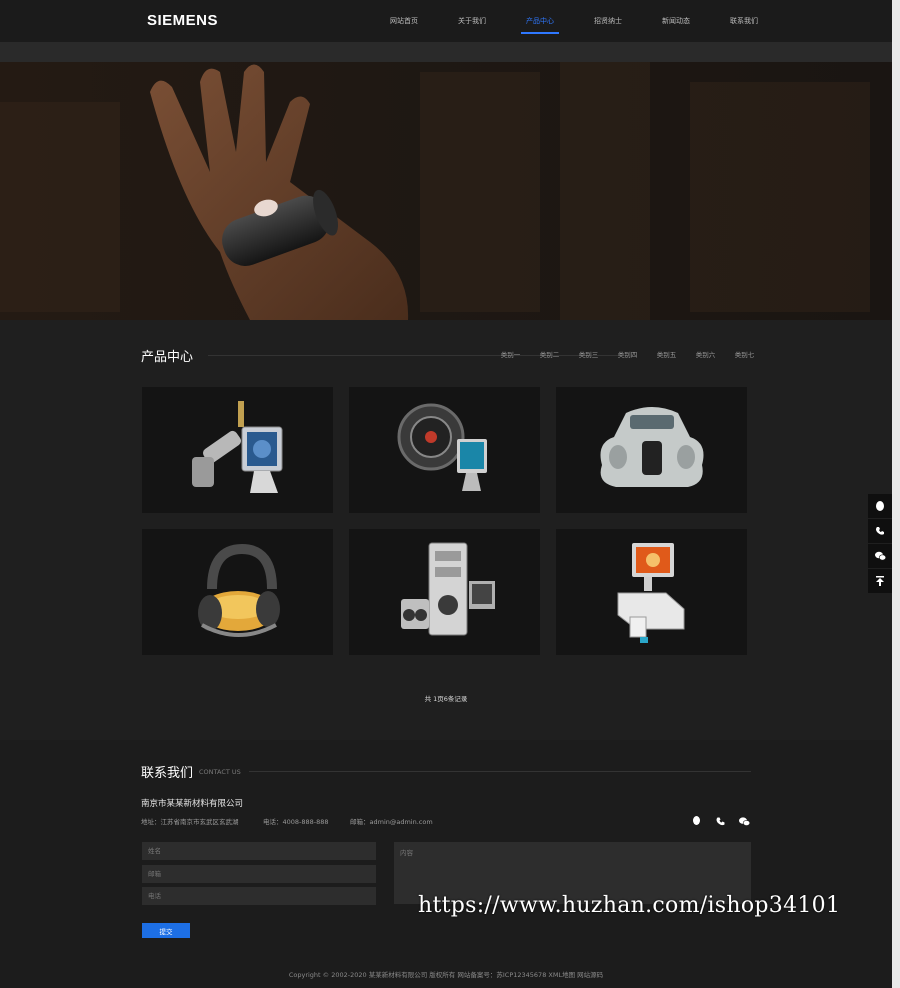 The height and width of the screenshot is (988, 900). Describe the element at coordinates (259, 896) in the screenshot. I see `phone-field` at that location.